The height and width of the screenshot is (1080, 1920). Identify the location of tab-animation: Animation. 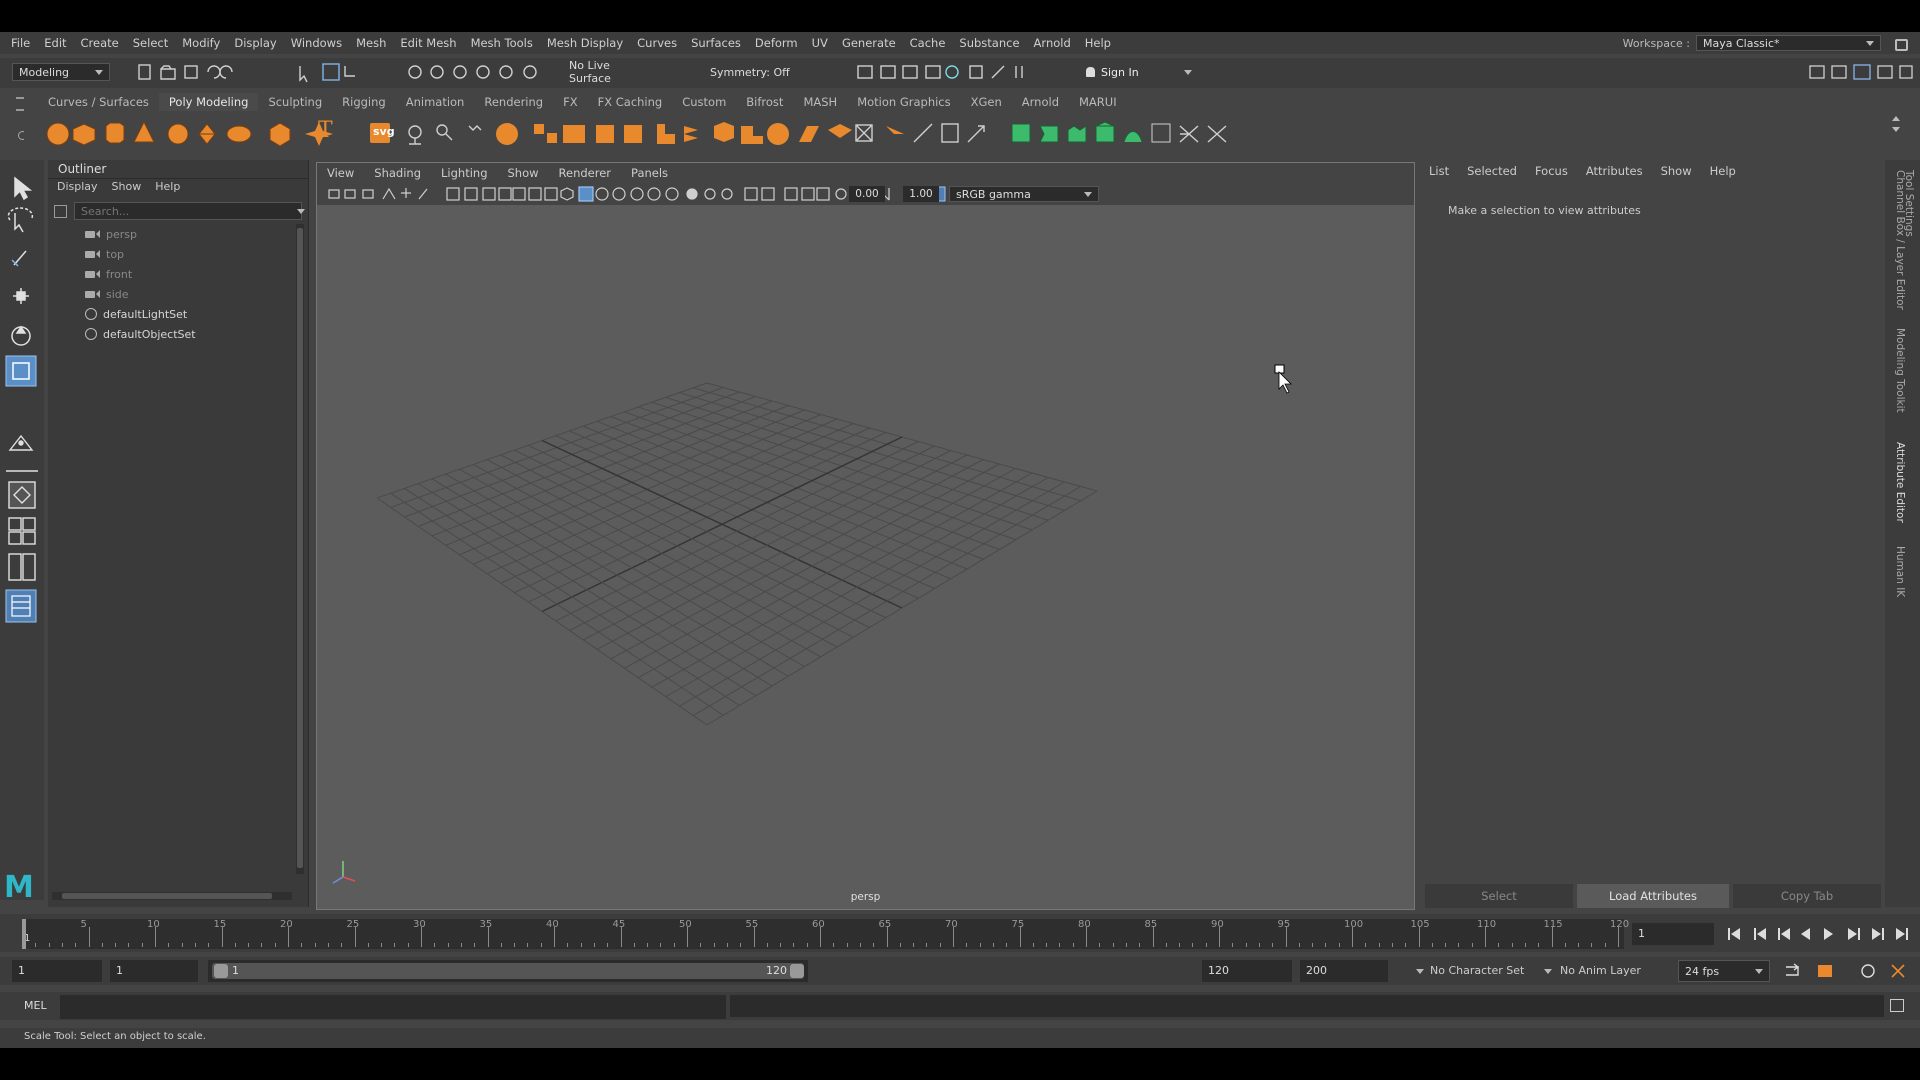
(435, 102).